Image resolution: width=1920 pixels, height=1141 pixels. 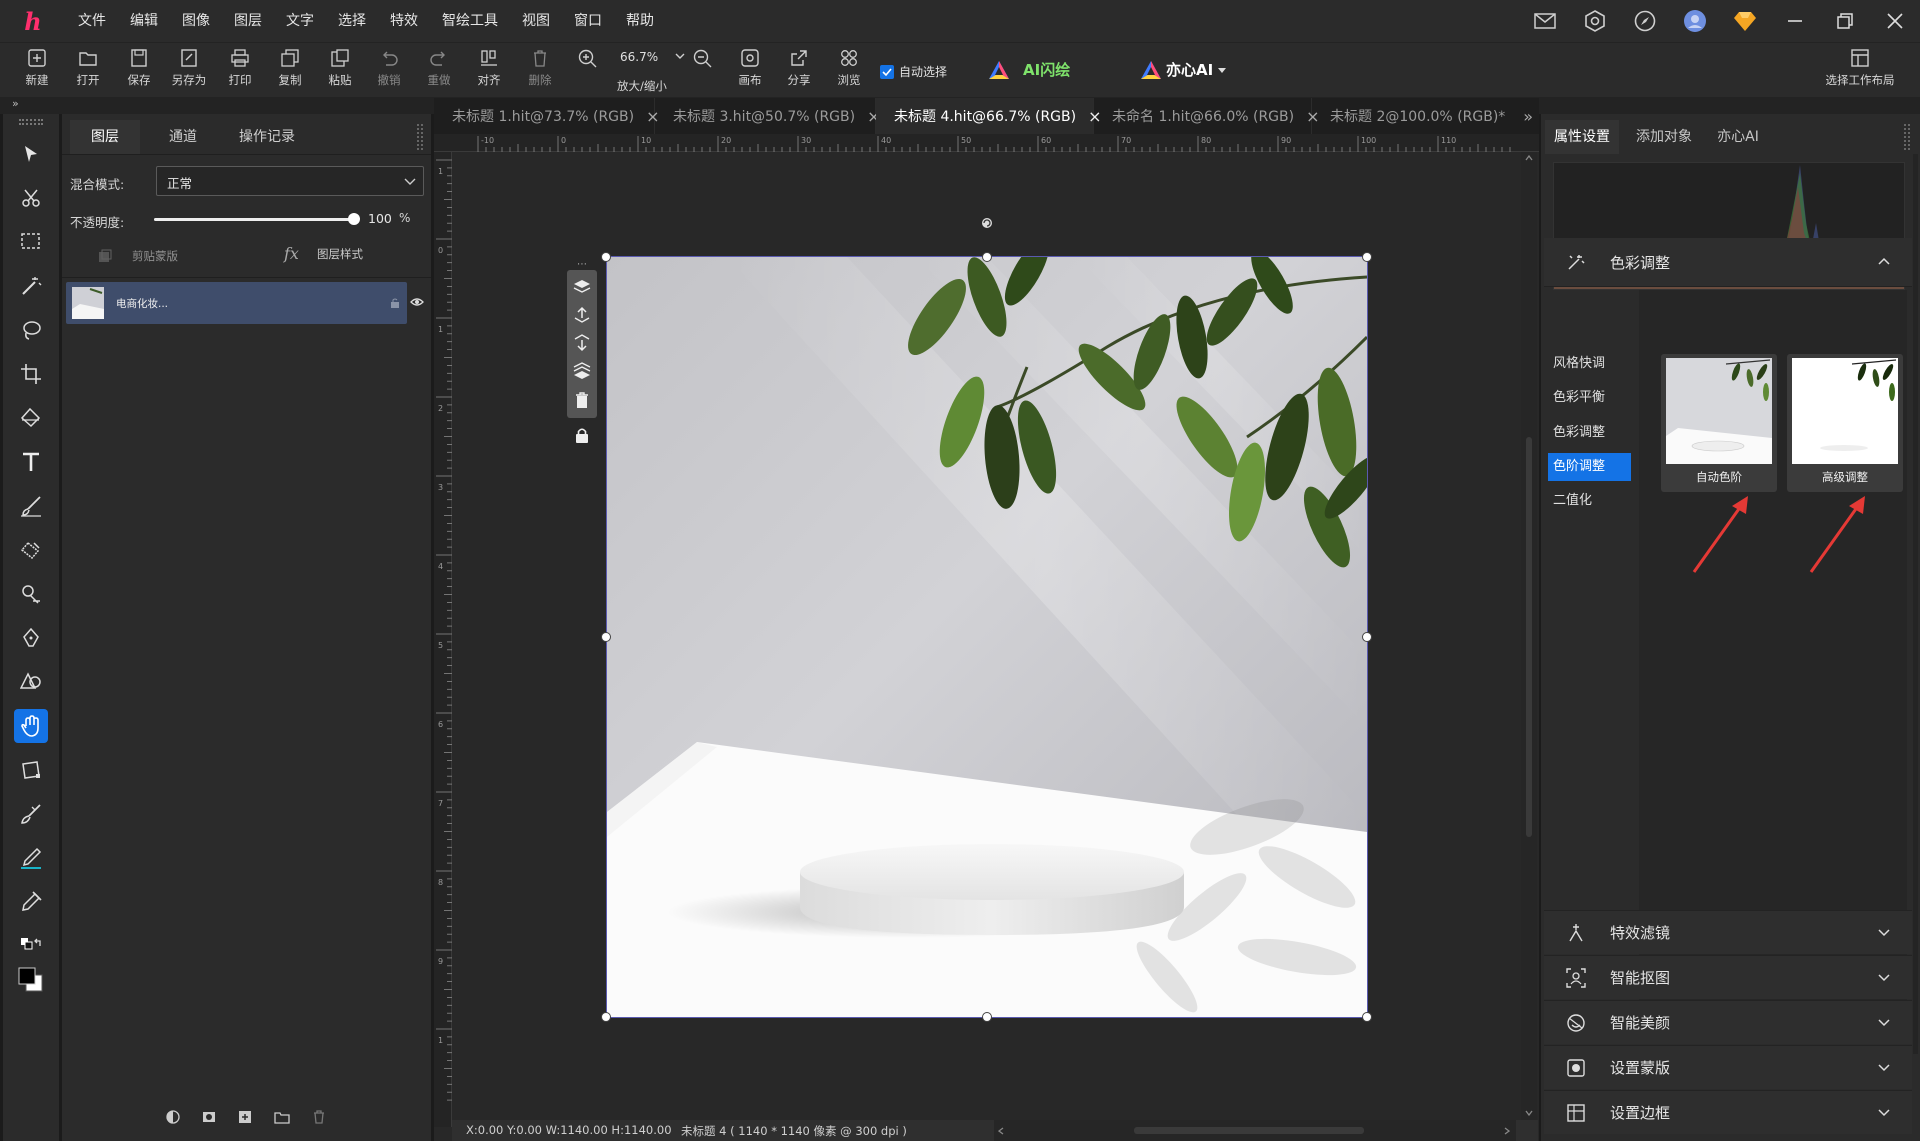 What do you see at coordinates (1745, 21) in the screenshot?
I see `vip-gem-icon` at bounding box center [1745, 21].